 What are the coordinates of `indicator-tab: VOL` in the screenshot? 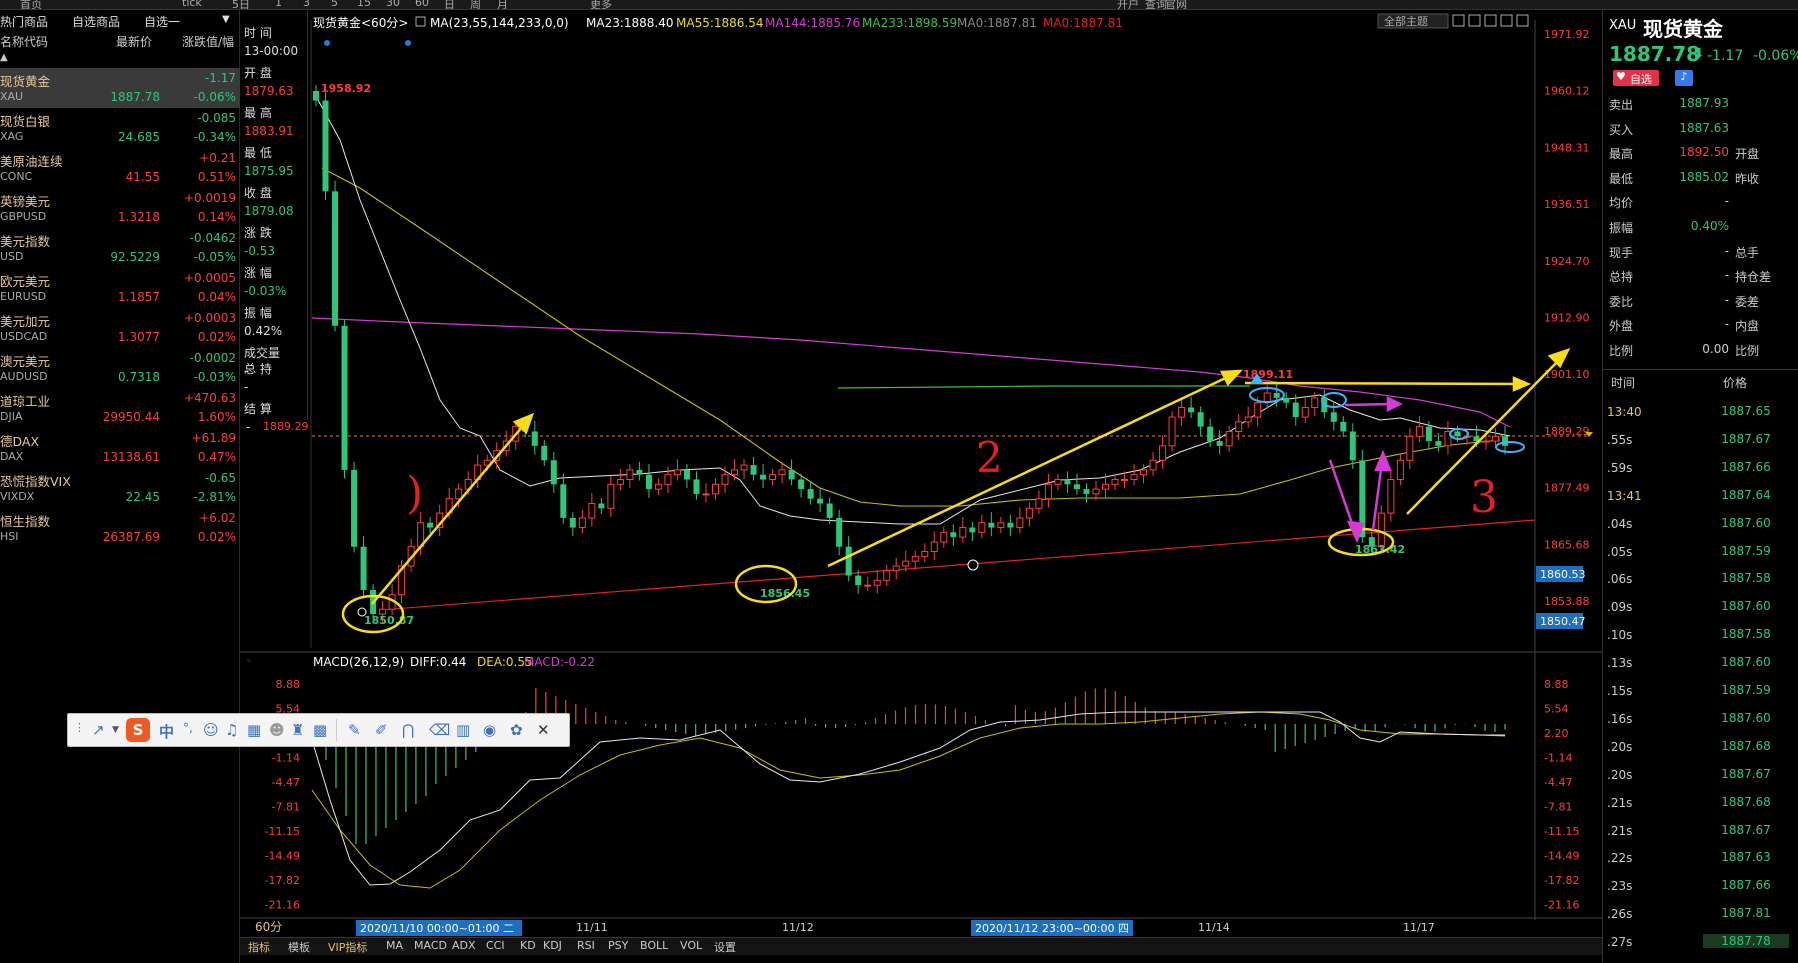 It's located at (691, 945).